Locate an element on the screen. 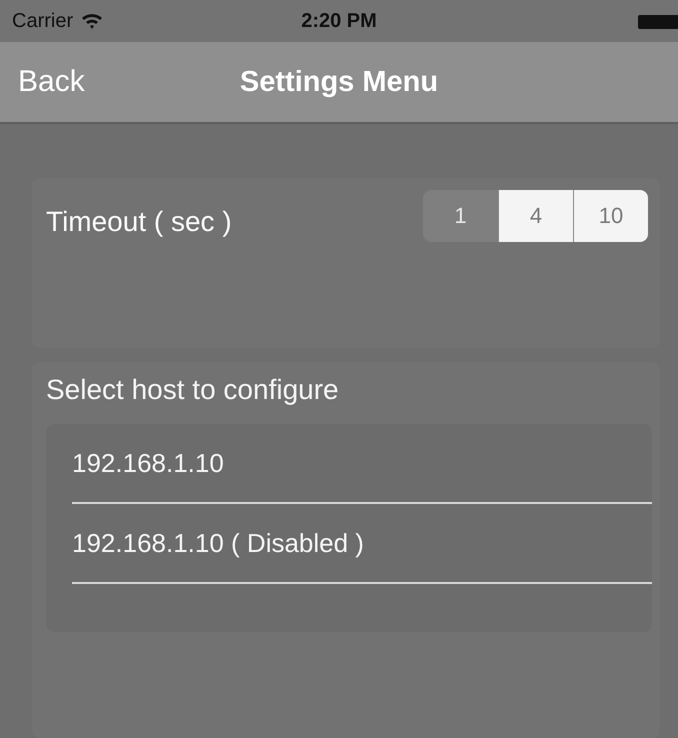 The image size is (678, 738). host-item: 192.168.1.10 ( Disabled ) is located at coordinates (362, 544).